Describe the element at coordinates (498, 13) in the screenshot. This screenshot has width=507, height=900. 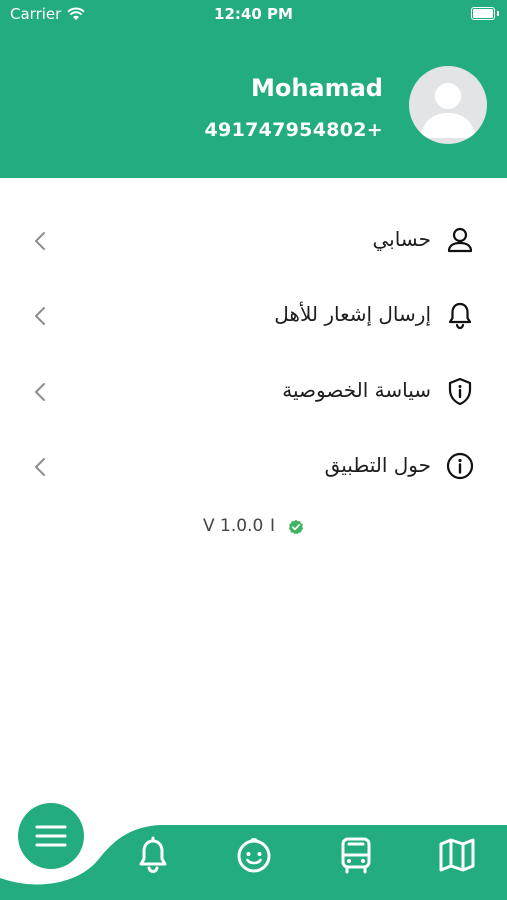
I see `battery-tip` at that location.